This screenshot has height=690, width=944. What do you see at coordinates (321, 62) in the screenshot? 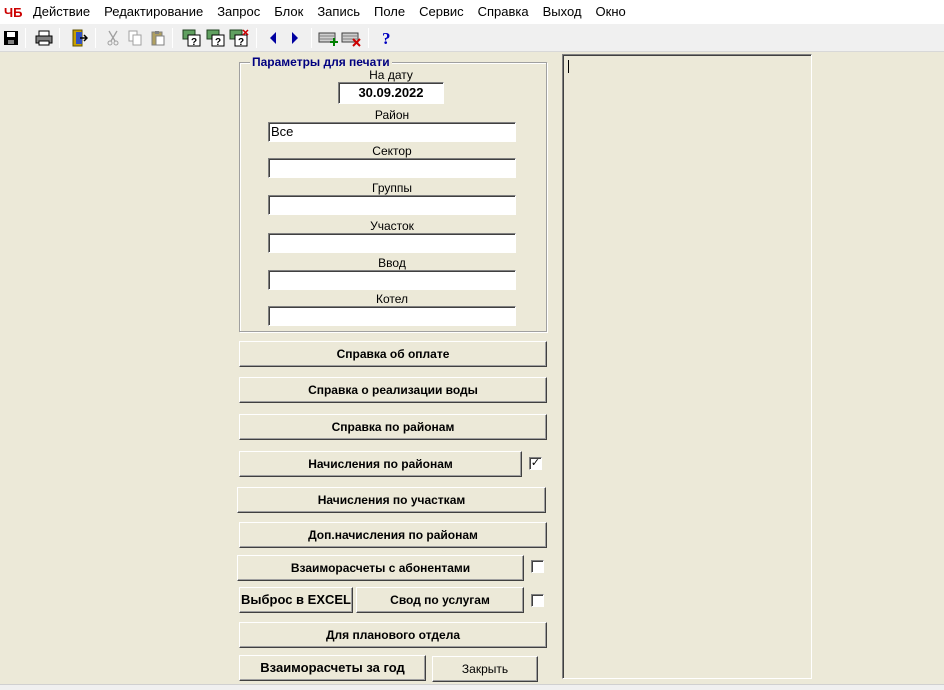
I see `print-params-title: Параметры для печати` at bounding box center [321, 62].